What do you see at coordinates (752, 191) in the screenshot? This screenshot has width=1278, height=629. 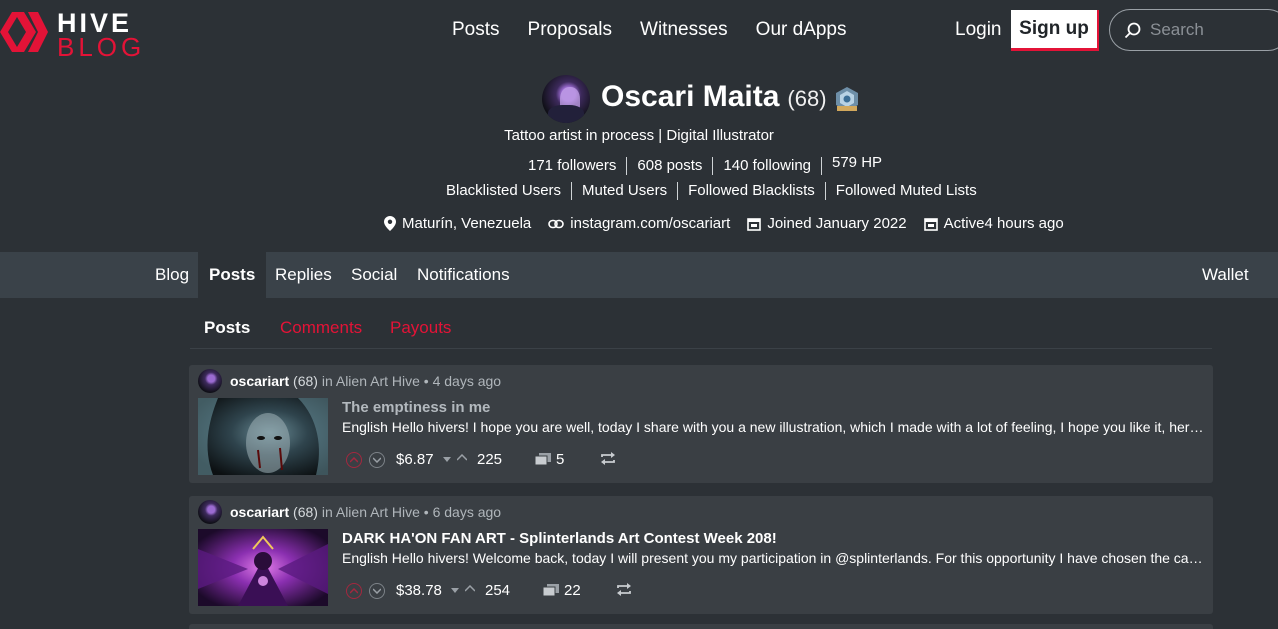 I see `followed-blacklists-link: Followed Blacklists` at bounding box center [752, 191].